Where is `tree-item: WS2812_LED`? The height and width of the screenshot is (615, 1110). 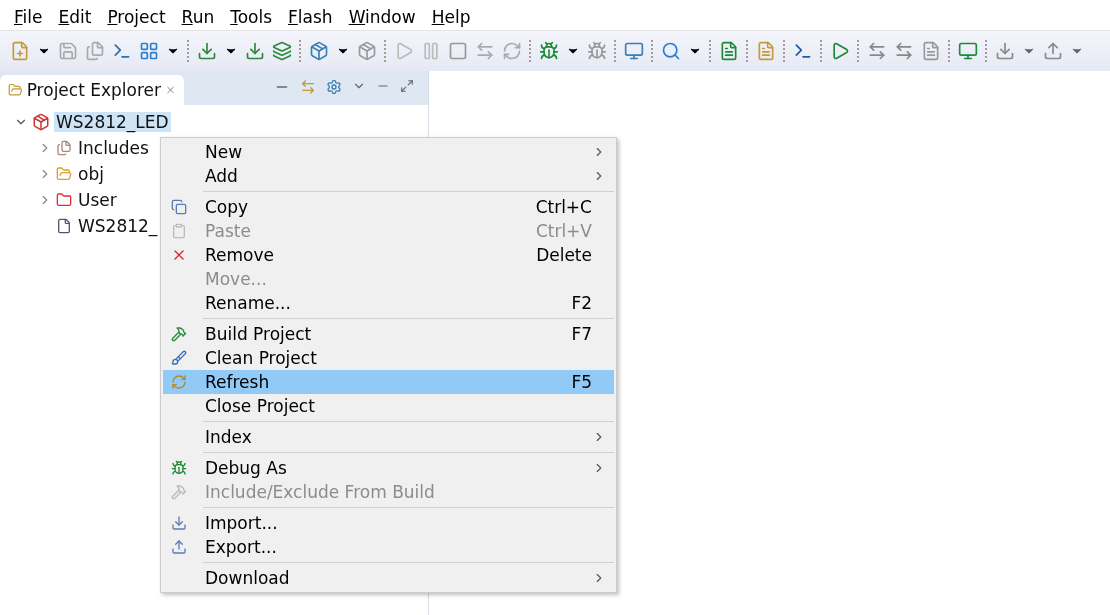 tree-item: WS2812_LED is located at coordinates (112, 122).